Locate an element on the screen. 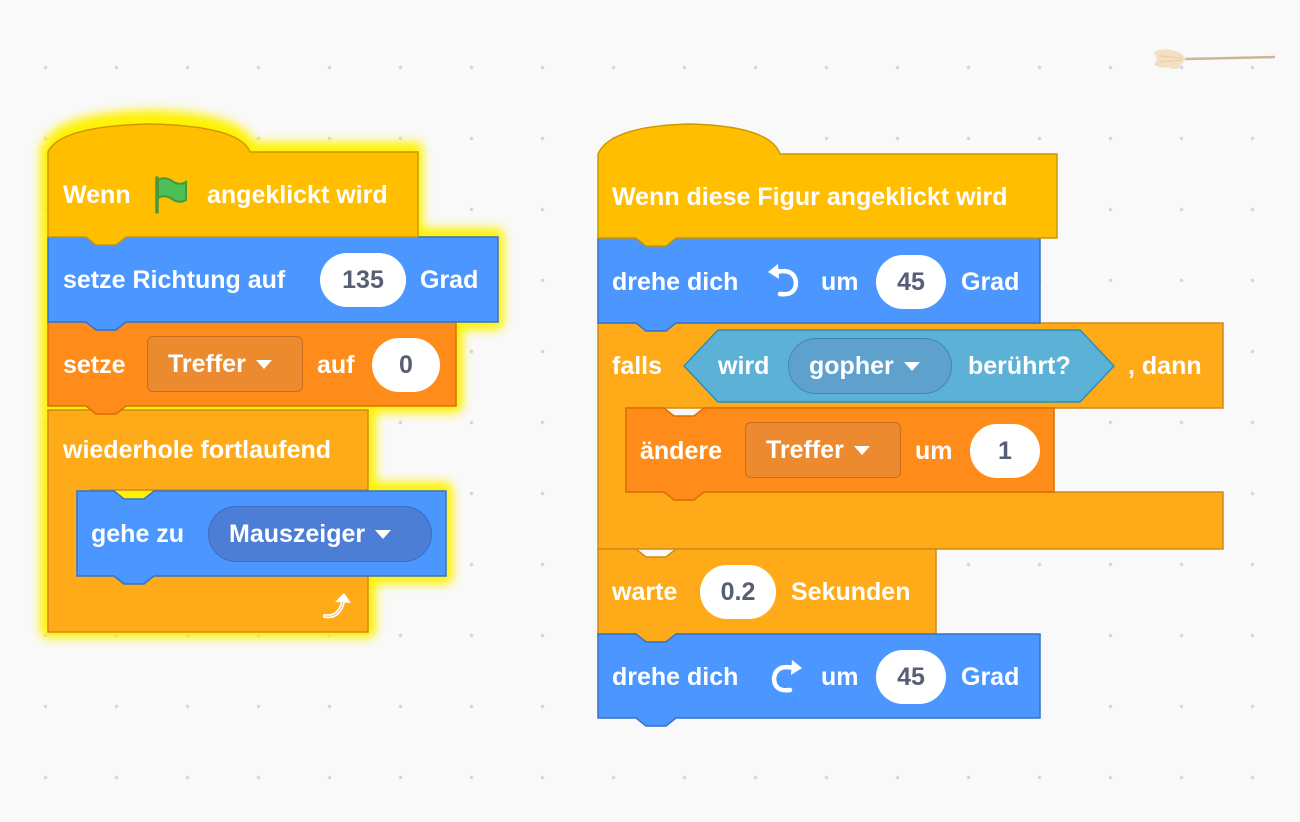 The width and height of the screenshot is (1300, 822). turn-right-unit-label: Grad is located at coordinates (990, 677).